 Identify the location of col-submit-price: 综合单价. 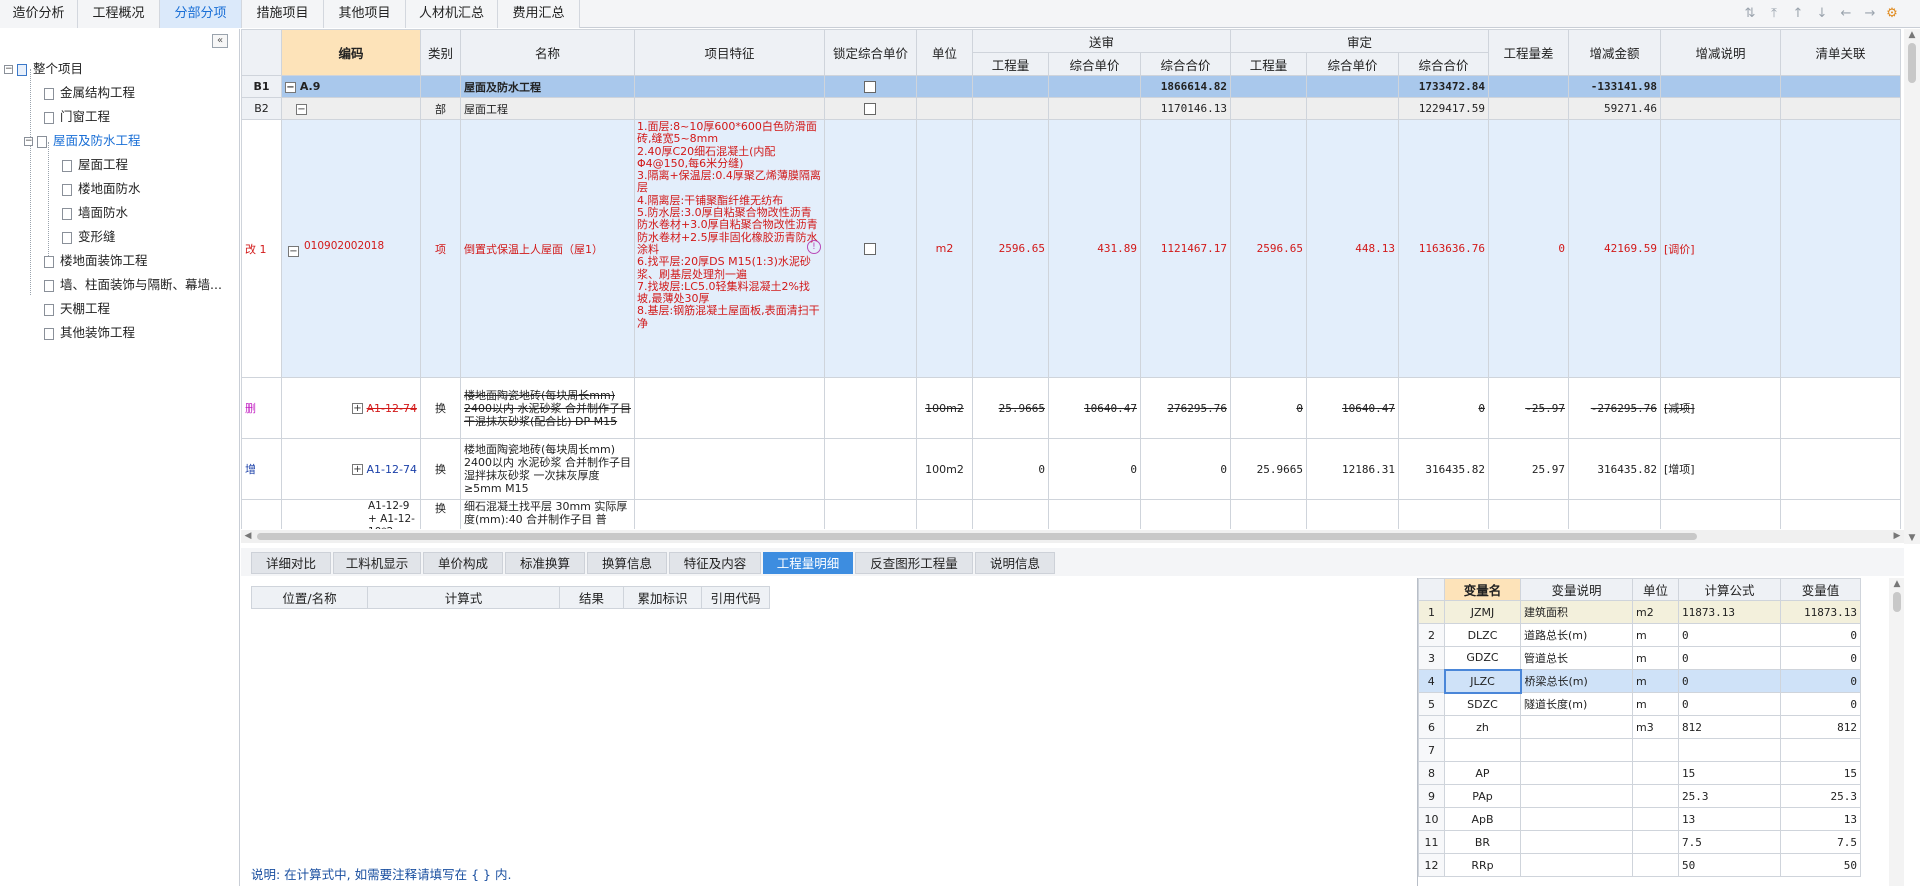
(1094, 64).